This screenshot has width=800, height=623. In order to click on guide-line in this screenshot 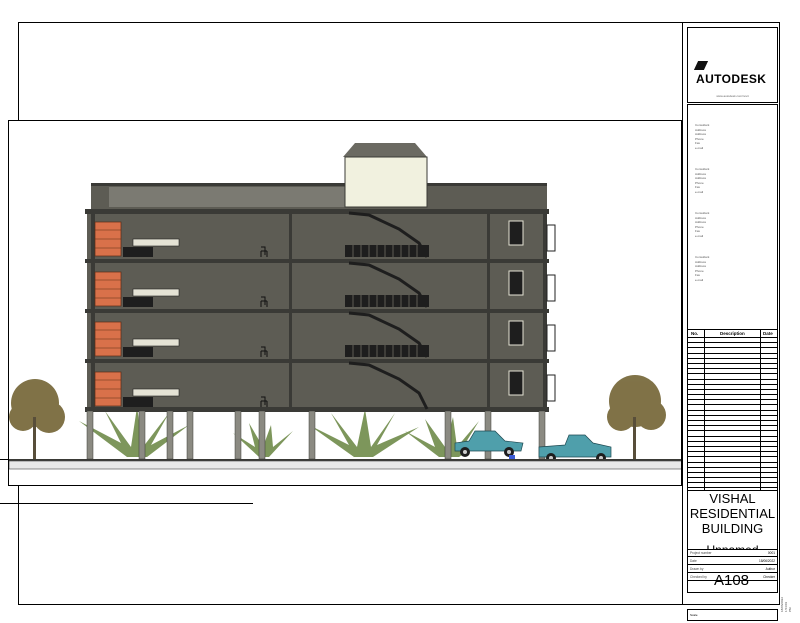, I will do `click(126, 503)`.